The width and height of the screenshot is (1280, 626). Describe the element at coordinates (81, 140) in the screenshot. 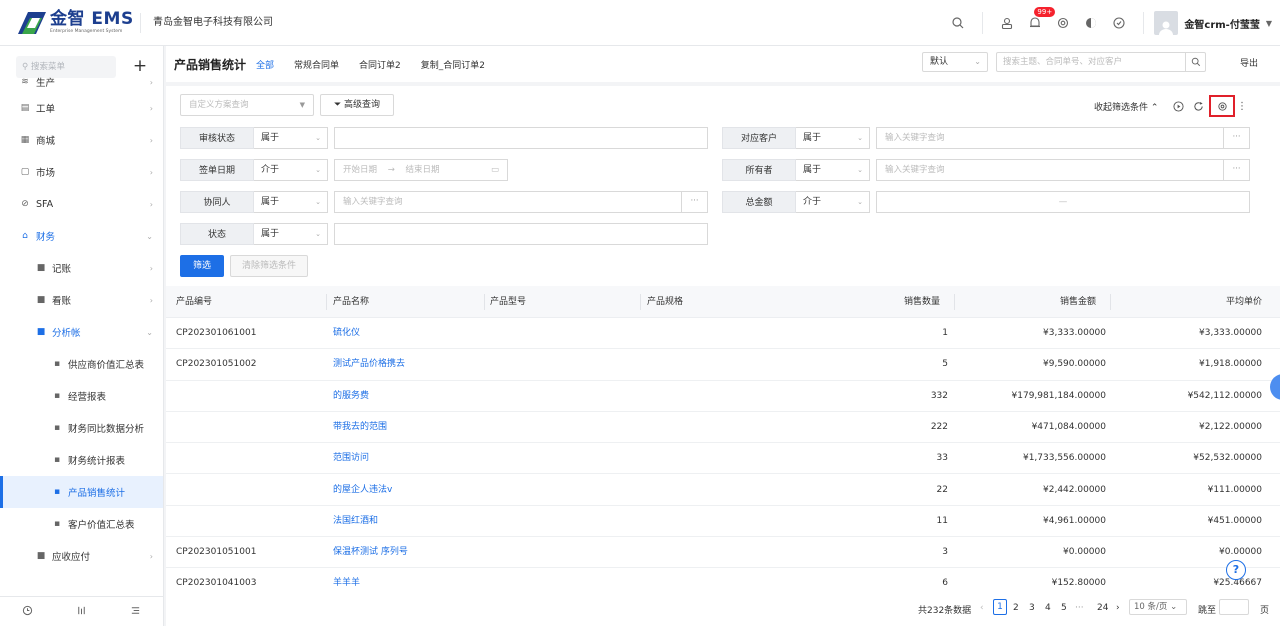

I see `sidebar-item-mall: ▦ 商城 ›` at that location.